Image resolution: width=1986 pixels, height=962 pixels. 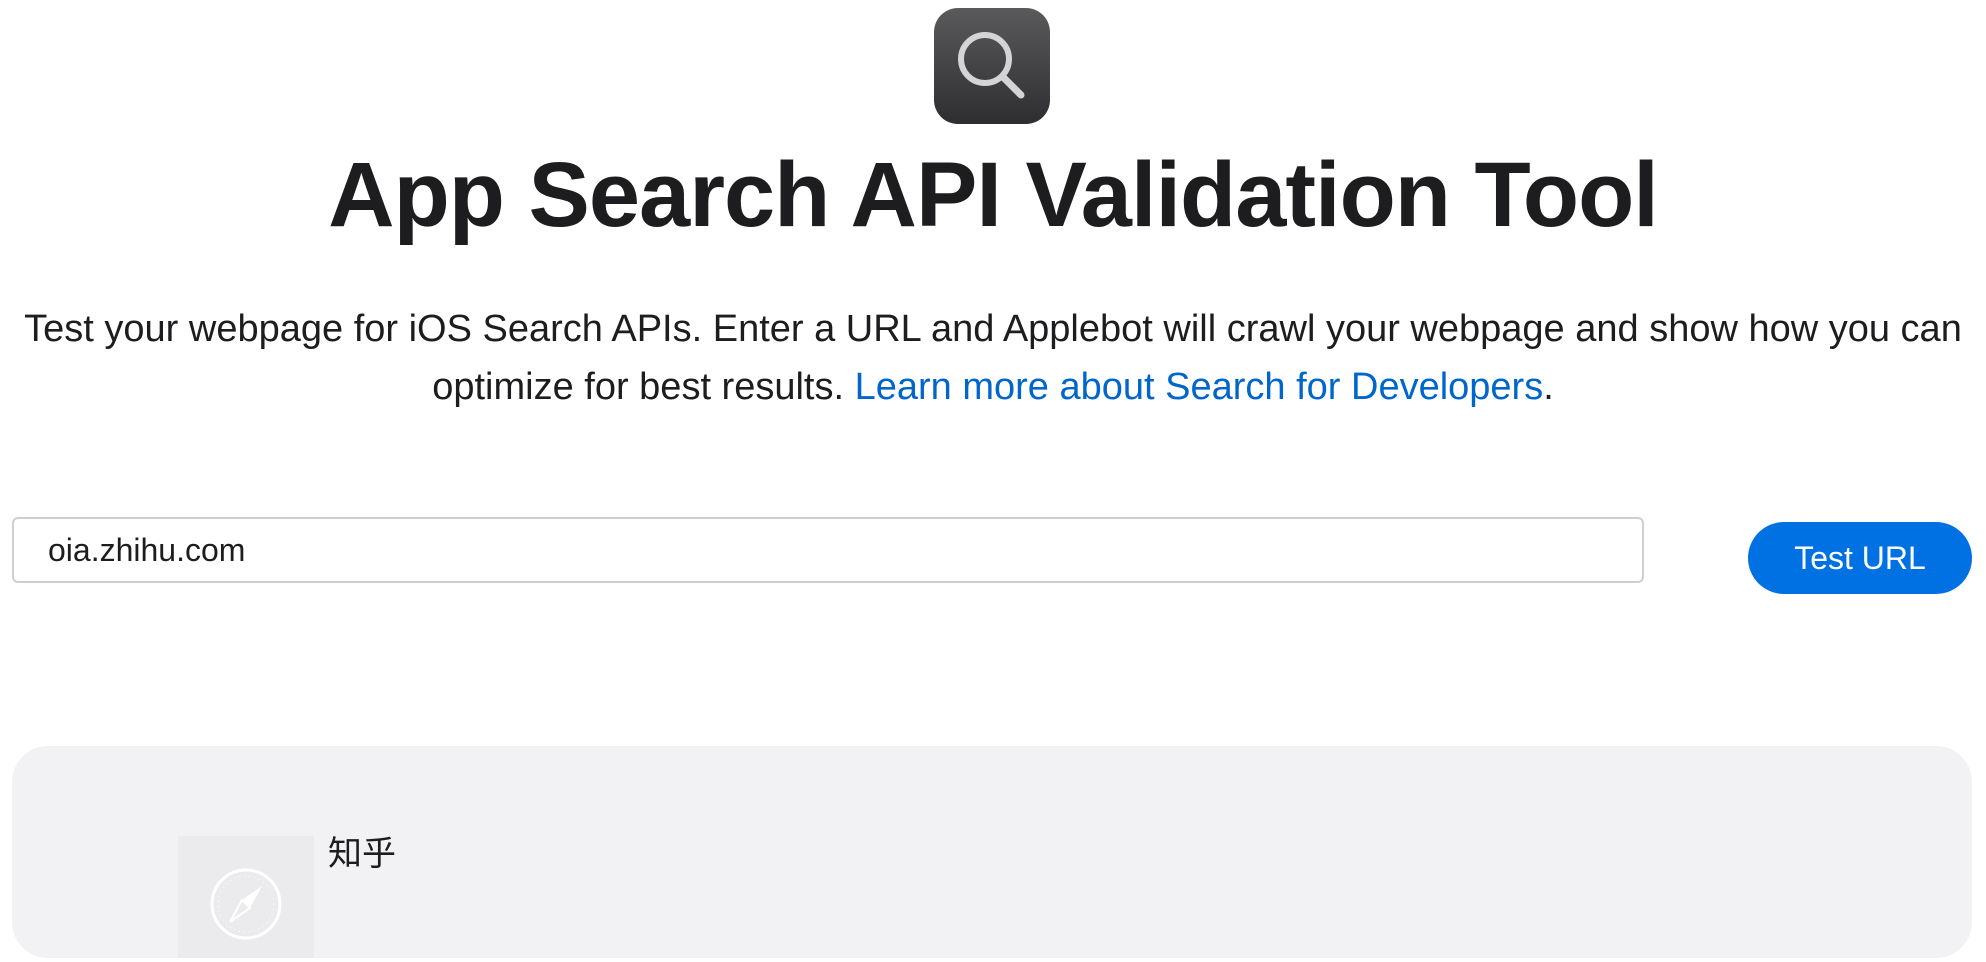 What do you see at coordinates (1199, 387) in the screenshot?
I see `learn-more-link: Learn more about Search for Developers` at bounding box center [1199, 387].